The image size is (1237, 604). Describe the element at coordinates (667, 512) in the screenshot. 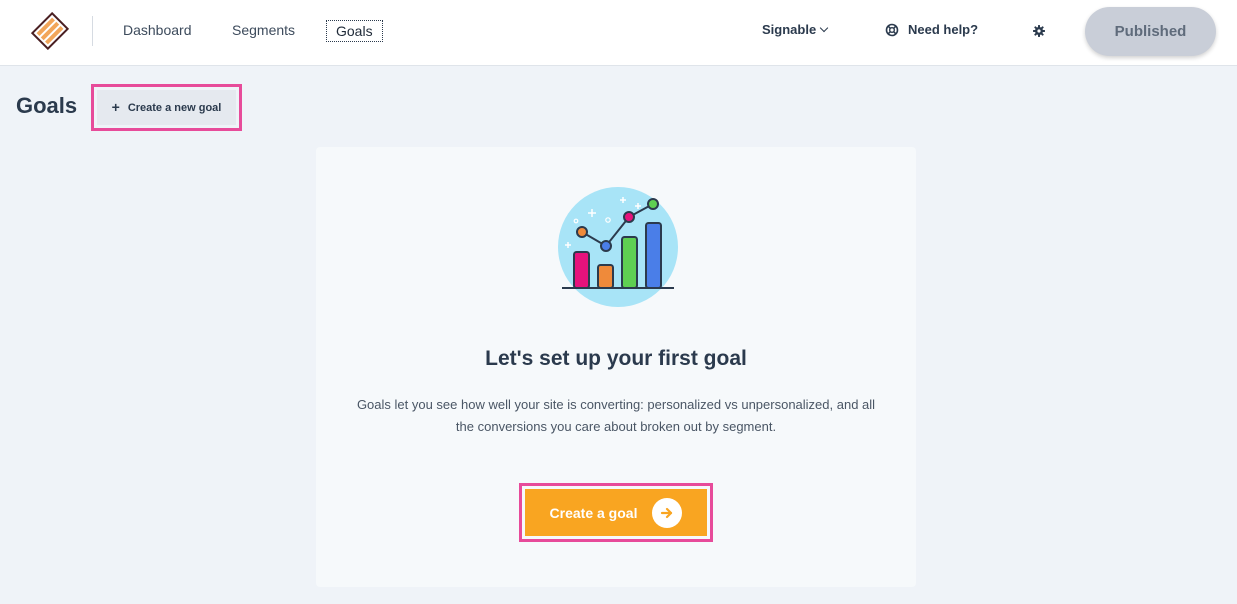

I see `arrow-right-icon` at that location.